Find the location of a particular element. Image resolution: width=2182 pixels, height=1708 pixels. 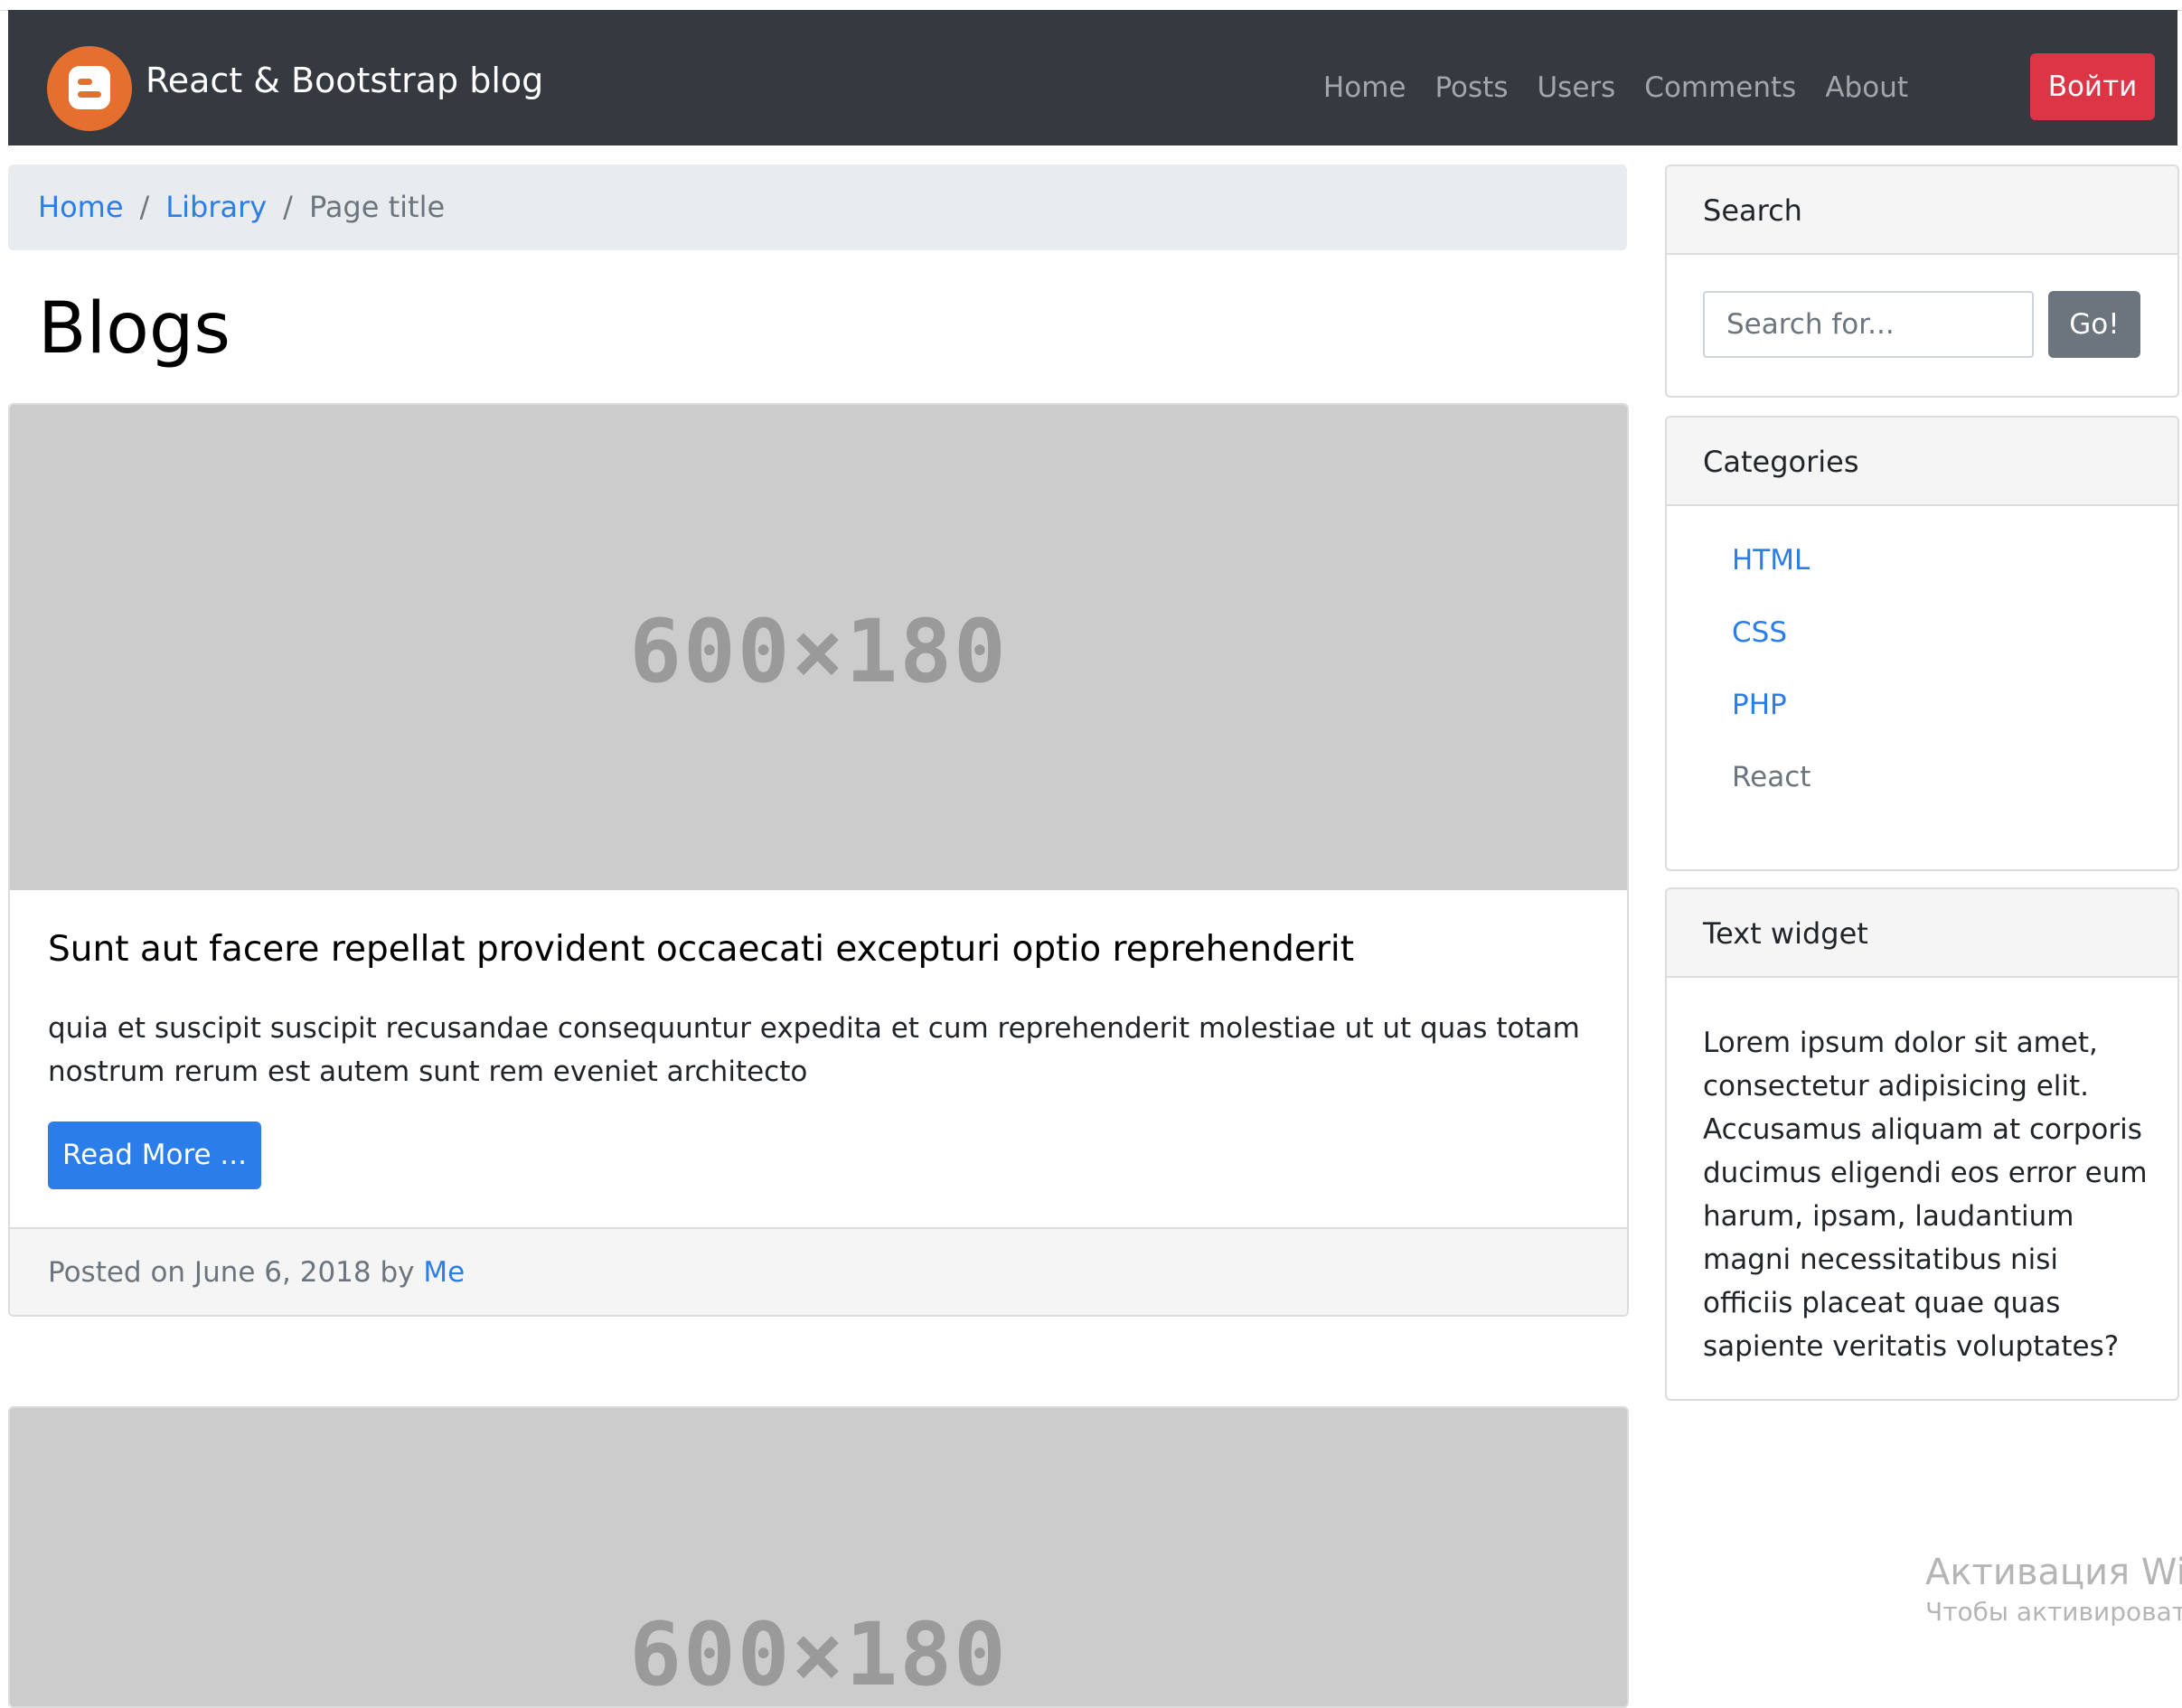

windows-activation-watermark: Активация Winc Чтобы активировать is located at coordinates (2053, 1589).